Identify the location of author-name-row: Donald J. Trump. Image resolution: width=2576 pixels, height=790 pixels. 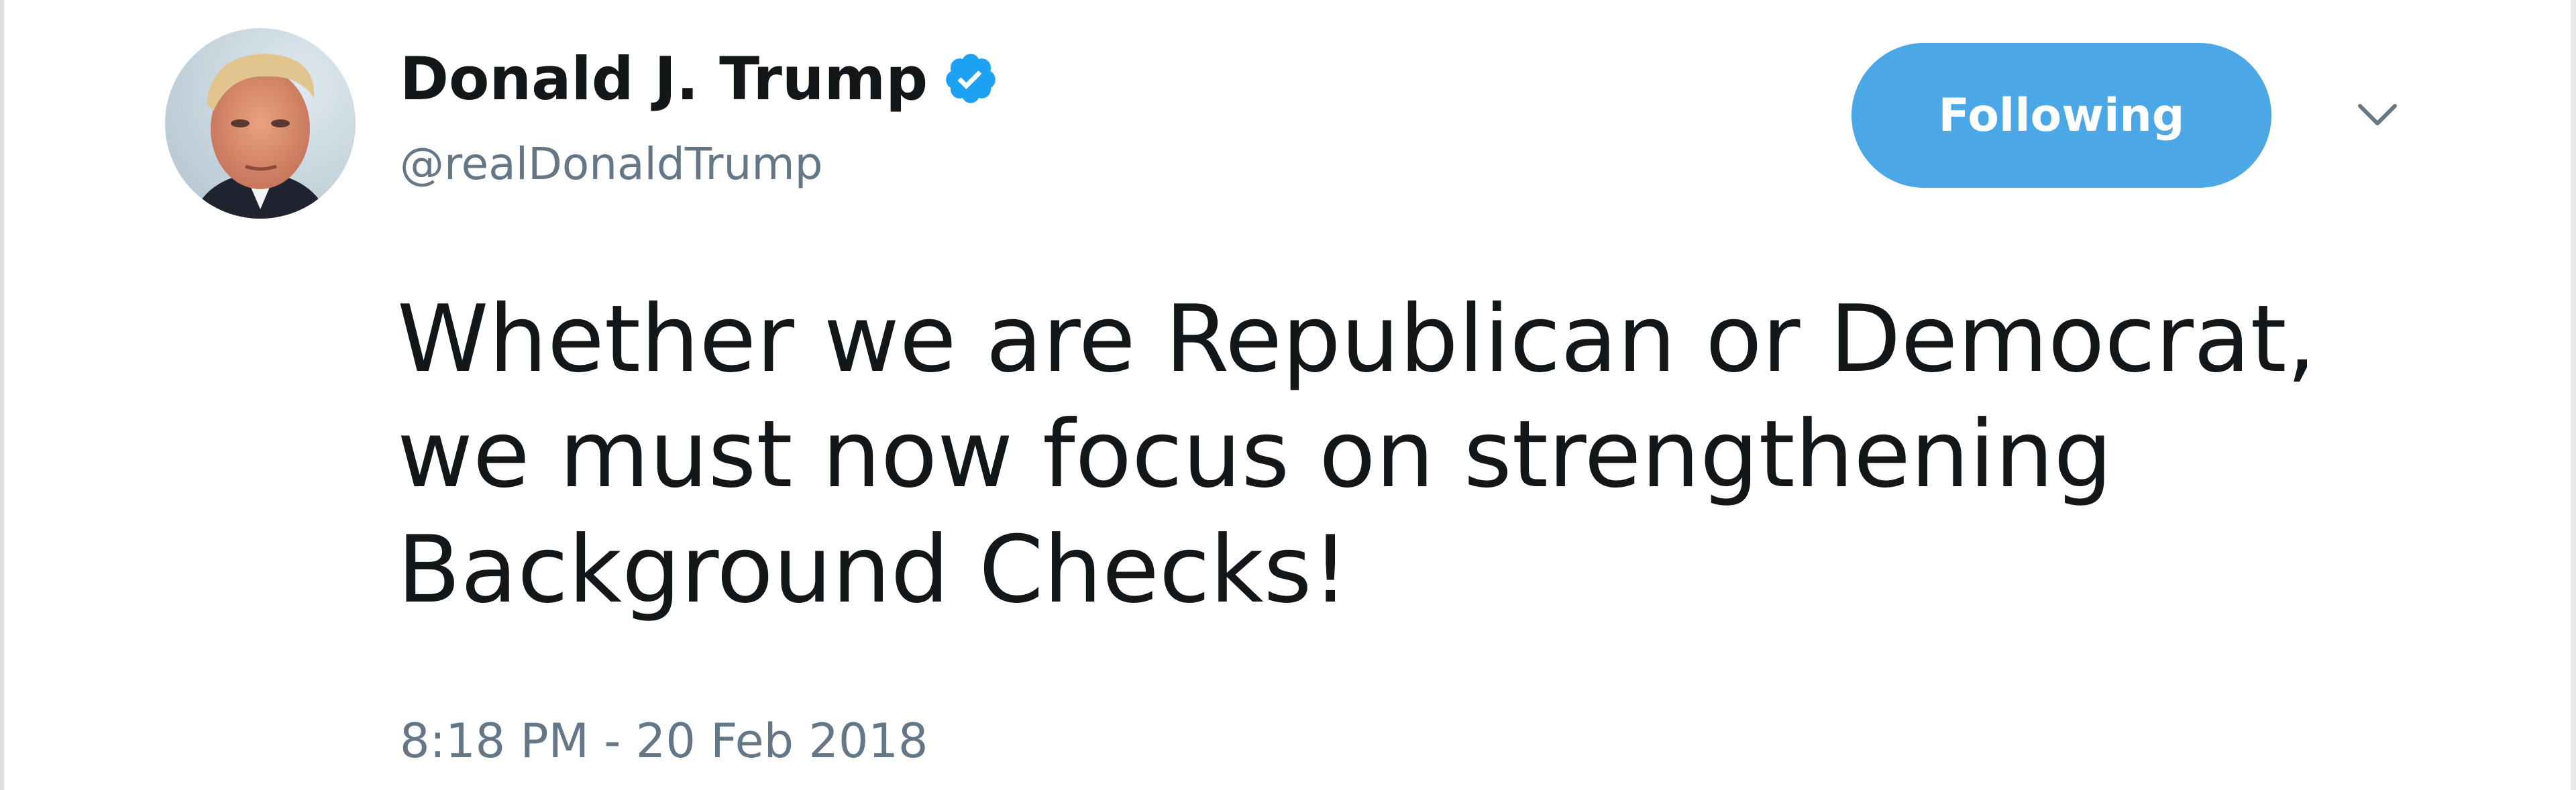
(699, 78).